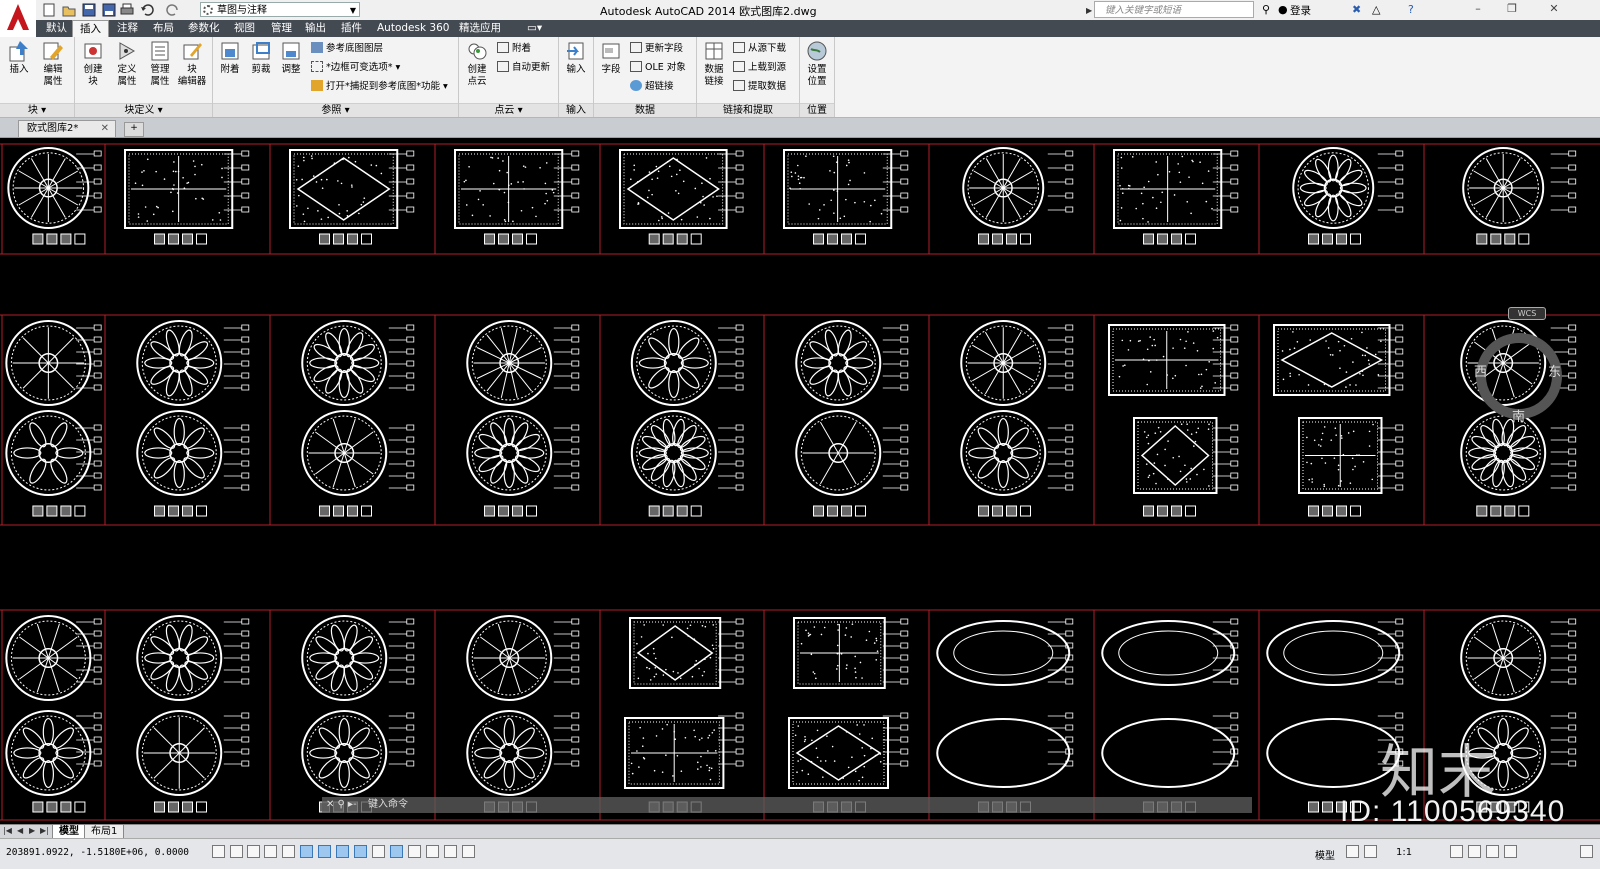  Describe the element at coordinates (281, 28) in the screenshot. I see `tab-manage: 管理` at that location.